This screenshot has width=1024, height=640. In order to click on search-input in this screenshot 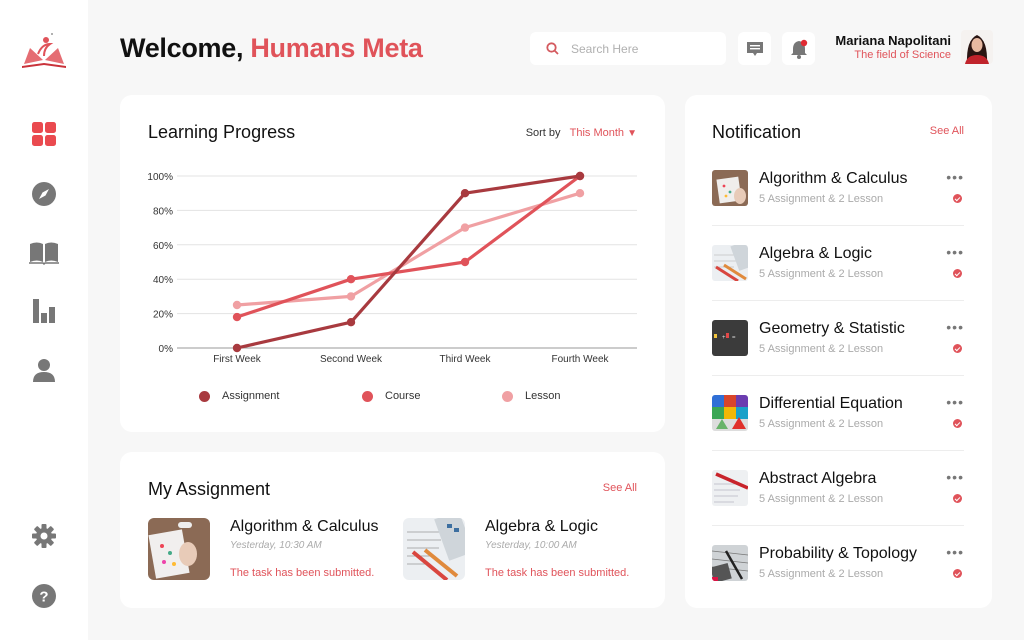, I will do `click(641, 48)`.